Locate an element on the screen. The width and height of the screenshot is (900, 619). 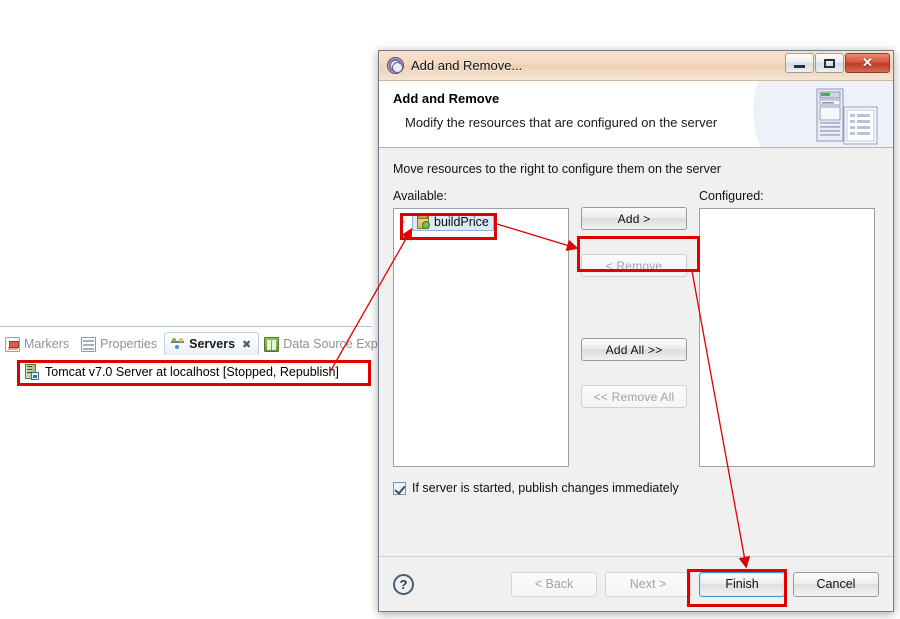
dialog-footer: ? < Back Next > Finish Cancel is located at coordinates (636, 583).